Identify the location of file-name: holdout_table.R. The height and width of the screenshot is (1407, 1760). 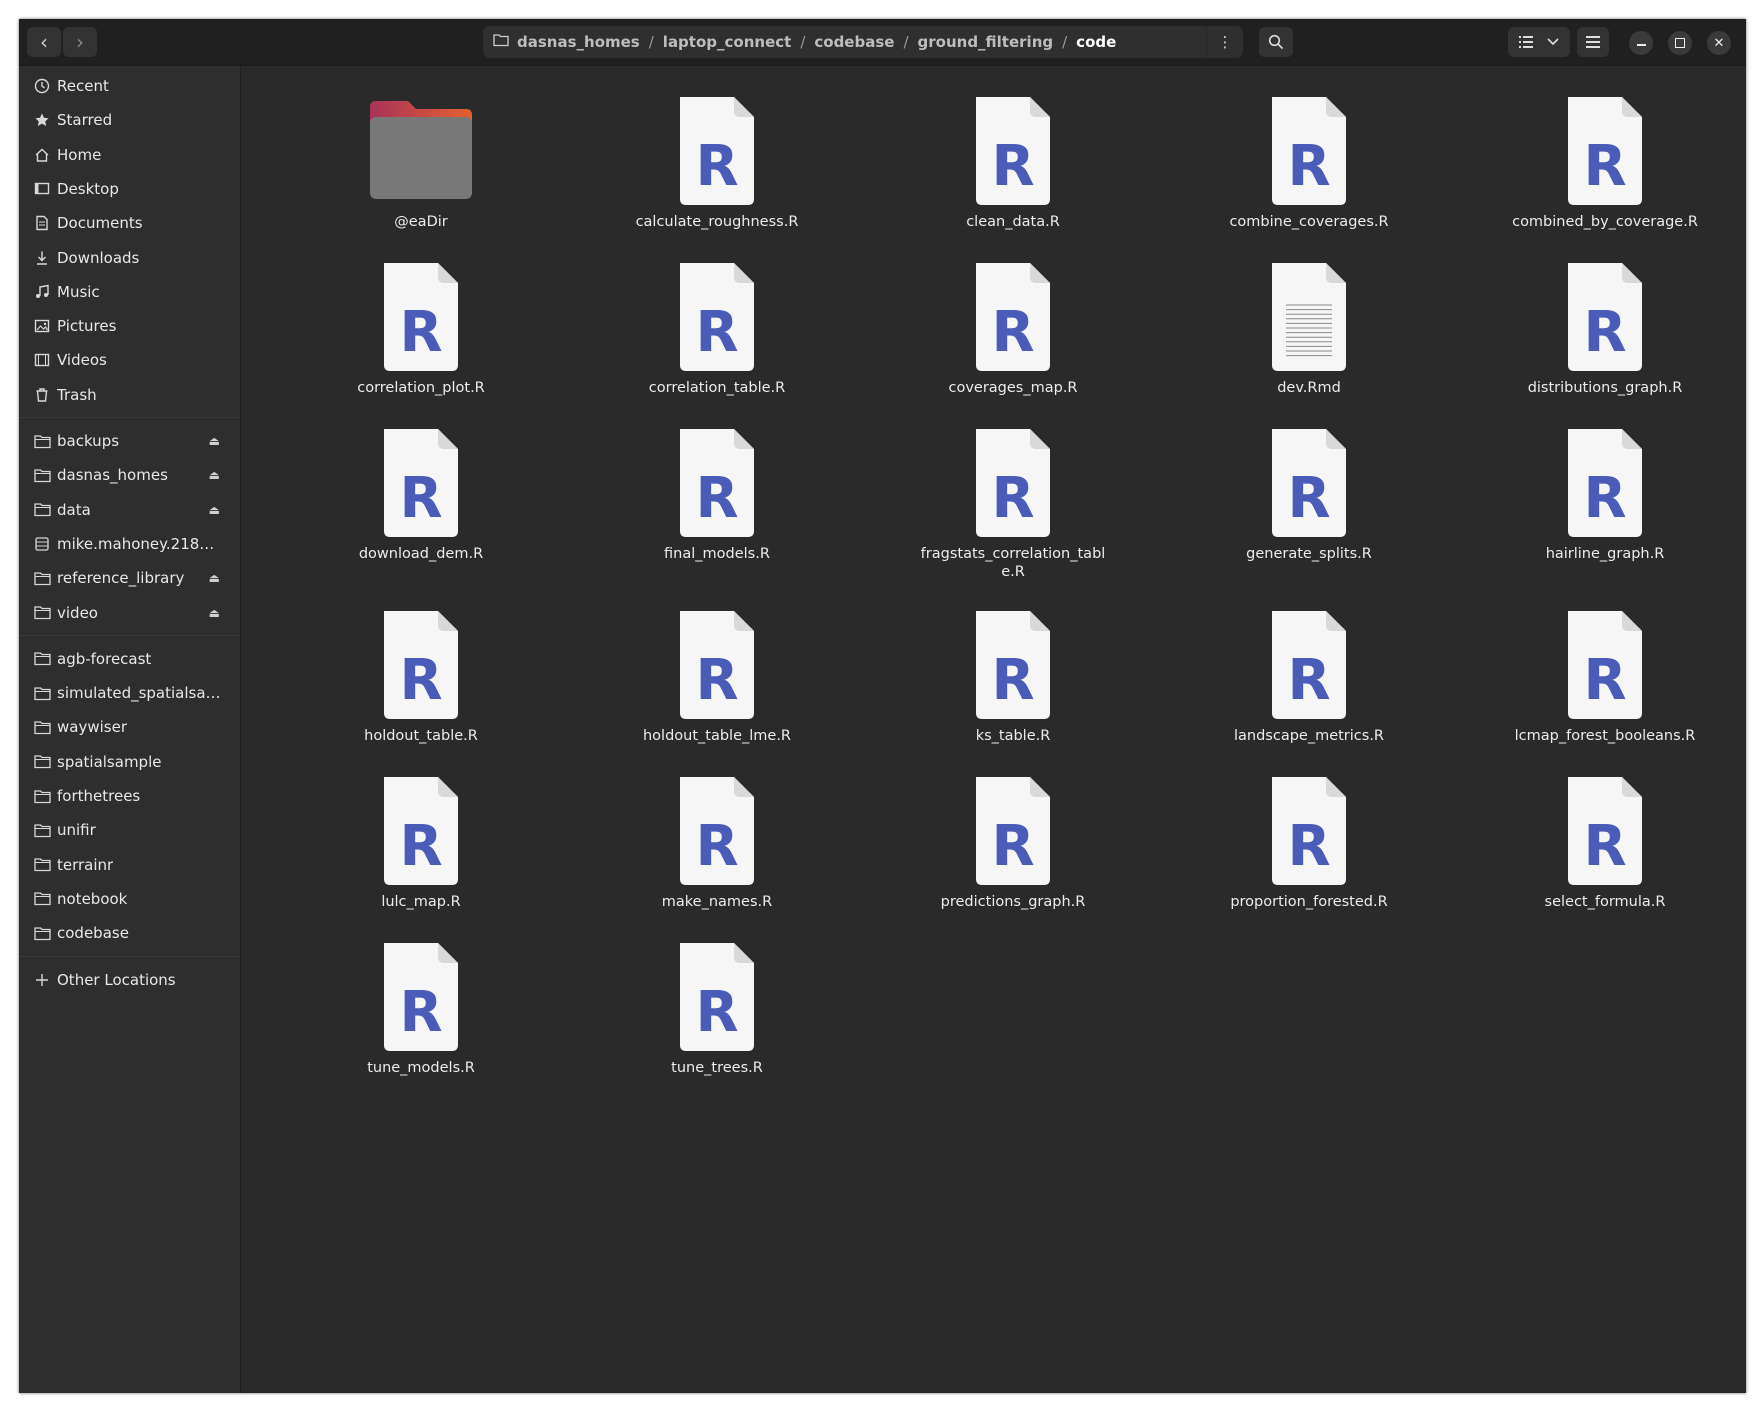
(421, 736).